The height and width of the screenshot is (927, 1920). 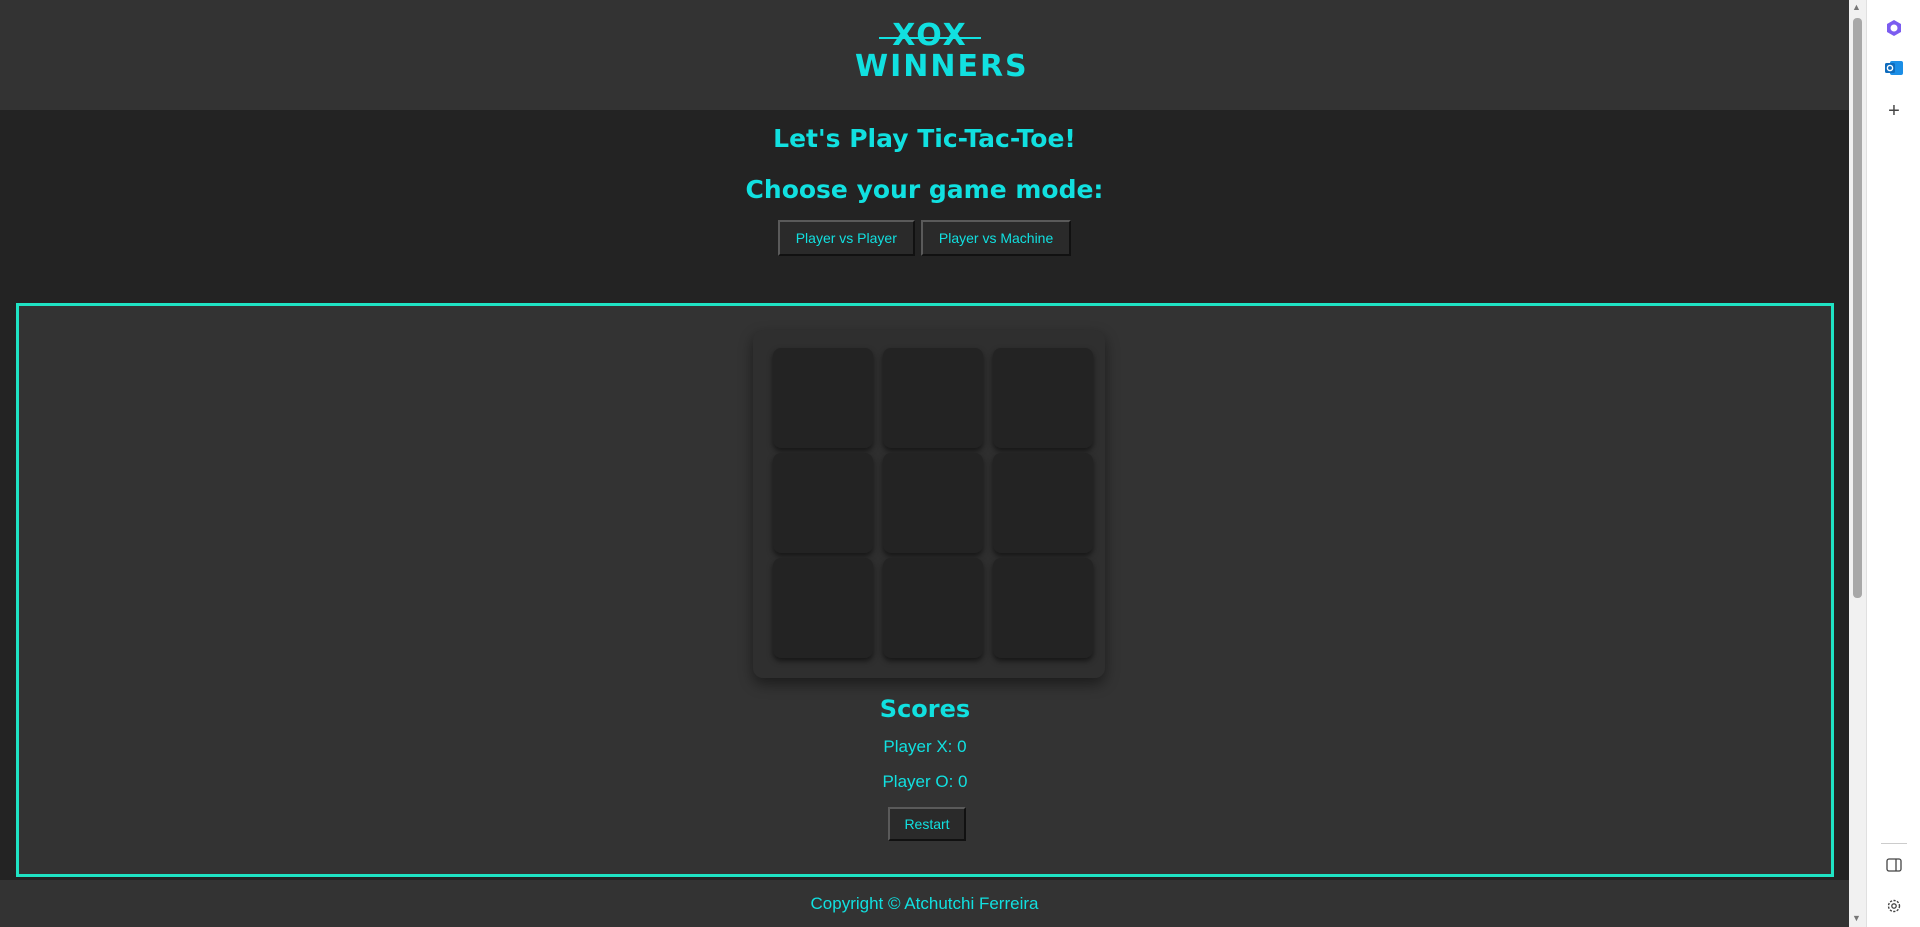 I want to click on site-header: XOX WINNERS, so click(x=924, y=55).